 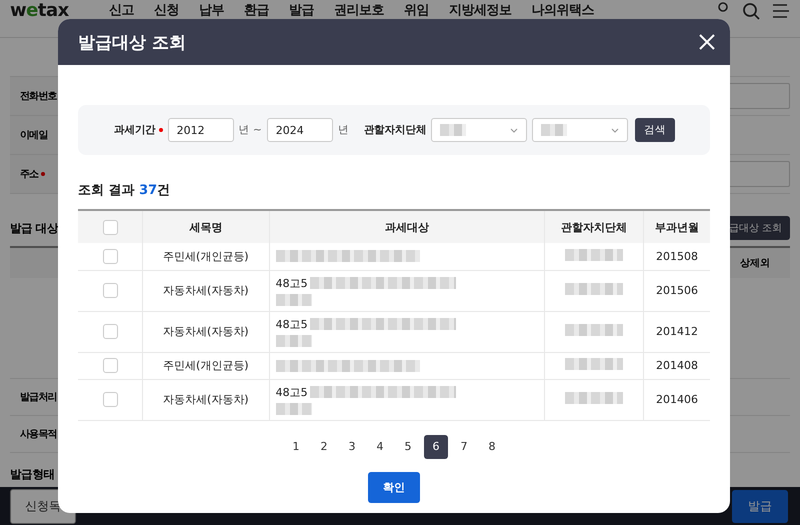 I want to click on page-button: 4, so click(x=380, y=446).